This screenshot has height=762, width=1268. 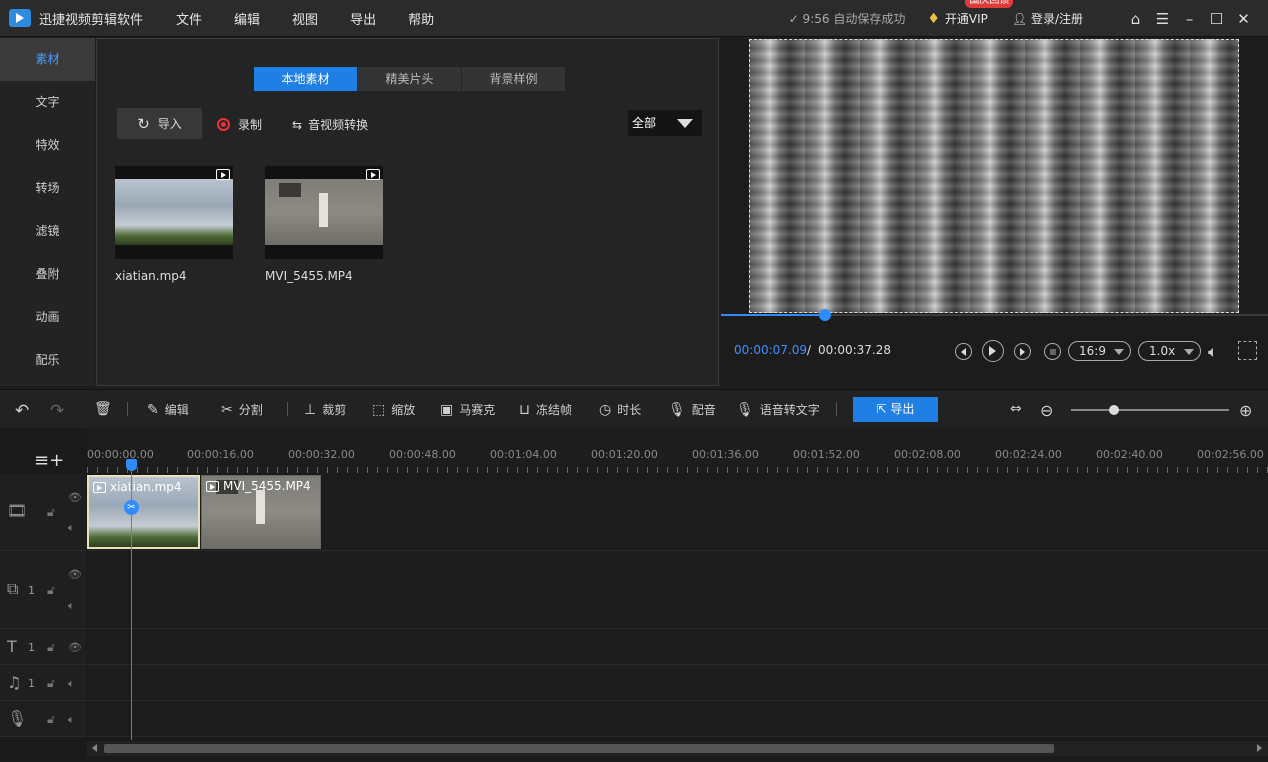 What do you see at coordinates (778, 409) in the screenshot?
I see `speech-to-text-button: 🎙︎ 语音转文字` at bounding box center [778, 409].